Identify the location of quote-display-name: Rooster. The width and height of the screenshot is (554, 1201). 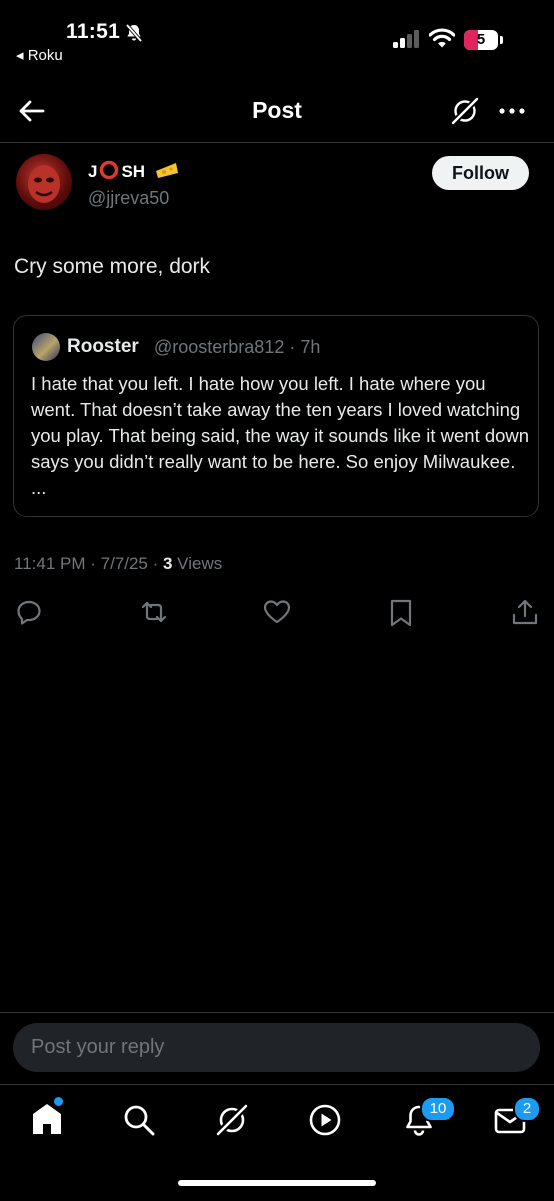
(103, 346).